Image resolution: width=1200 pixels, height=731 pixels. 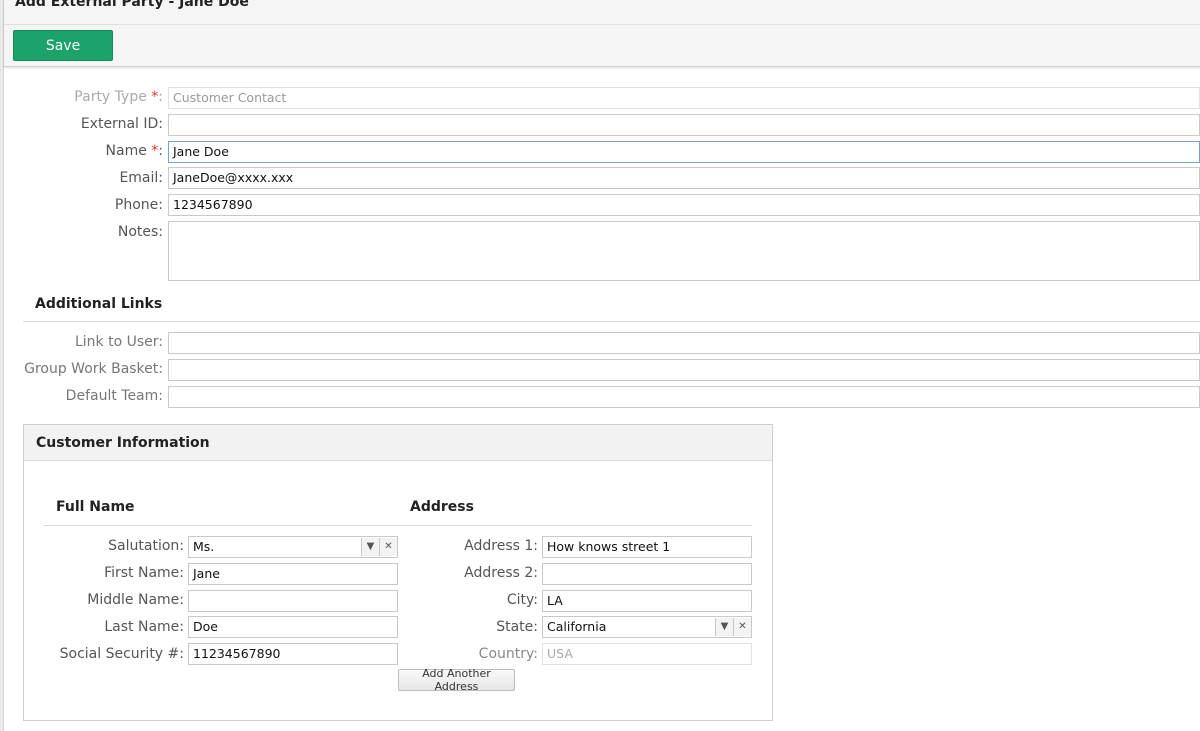 I want to click on city-label: City:, so click(x=522, y=600).